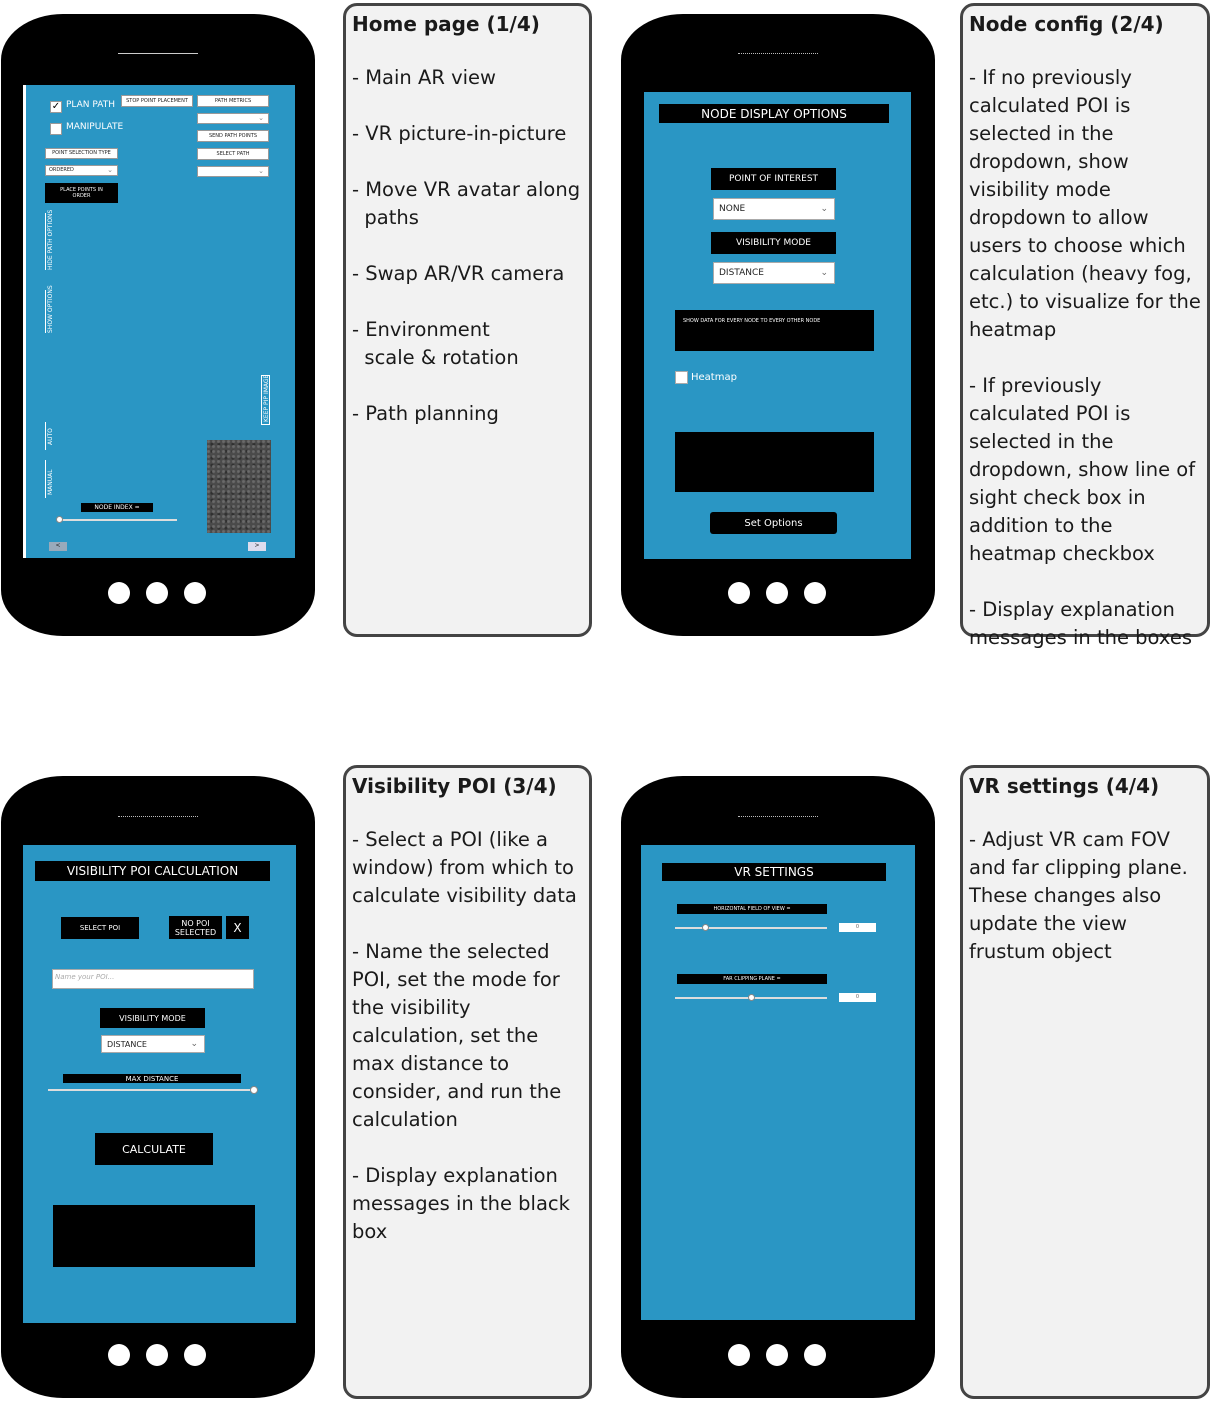 The height and width of the screenshot is (1401, 1217). What do you see at coordinates (81, 153) in the screenshot?
I see `point-selection-type-label: POINT SELECTION TYPE` at bounding box center [81, 153].